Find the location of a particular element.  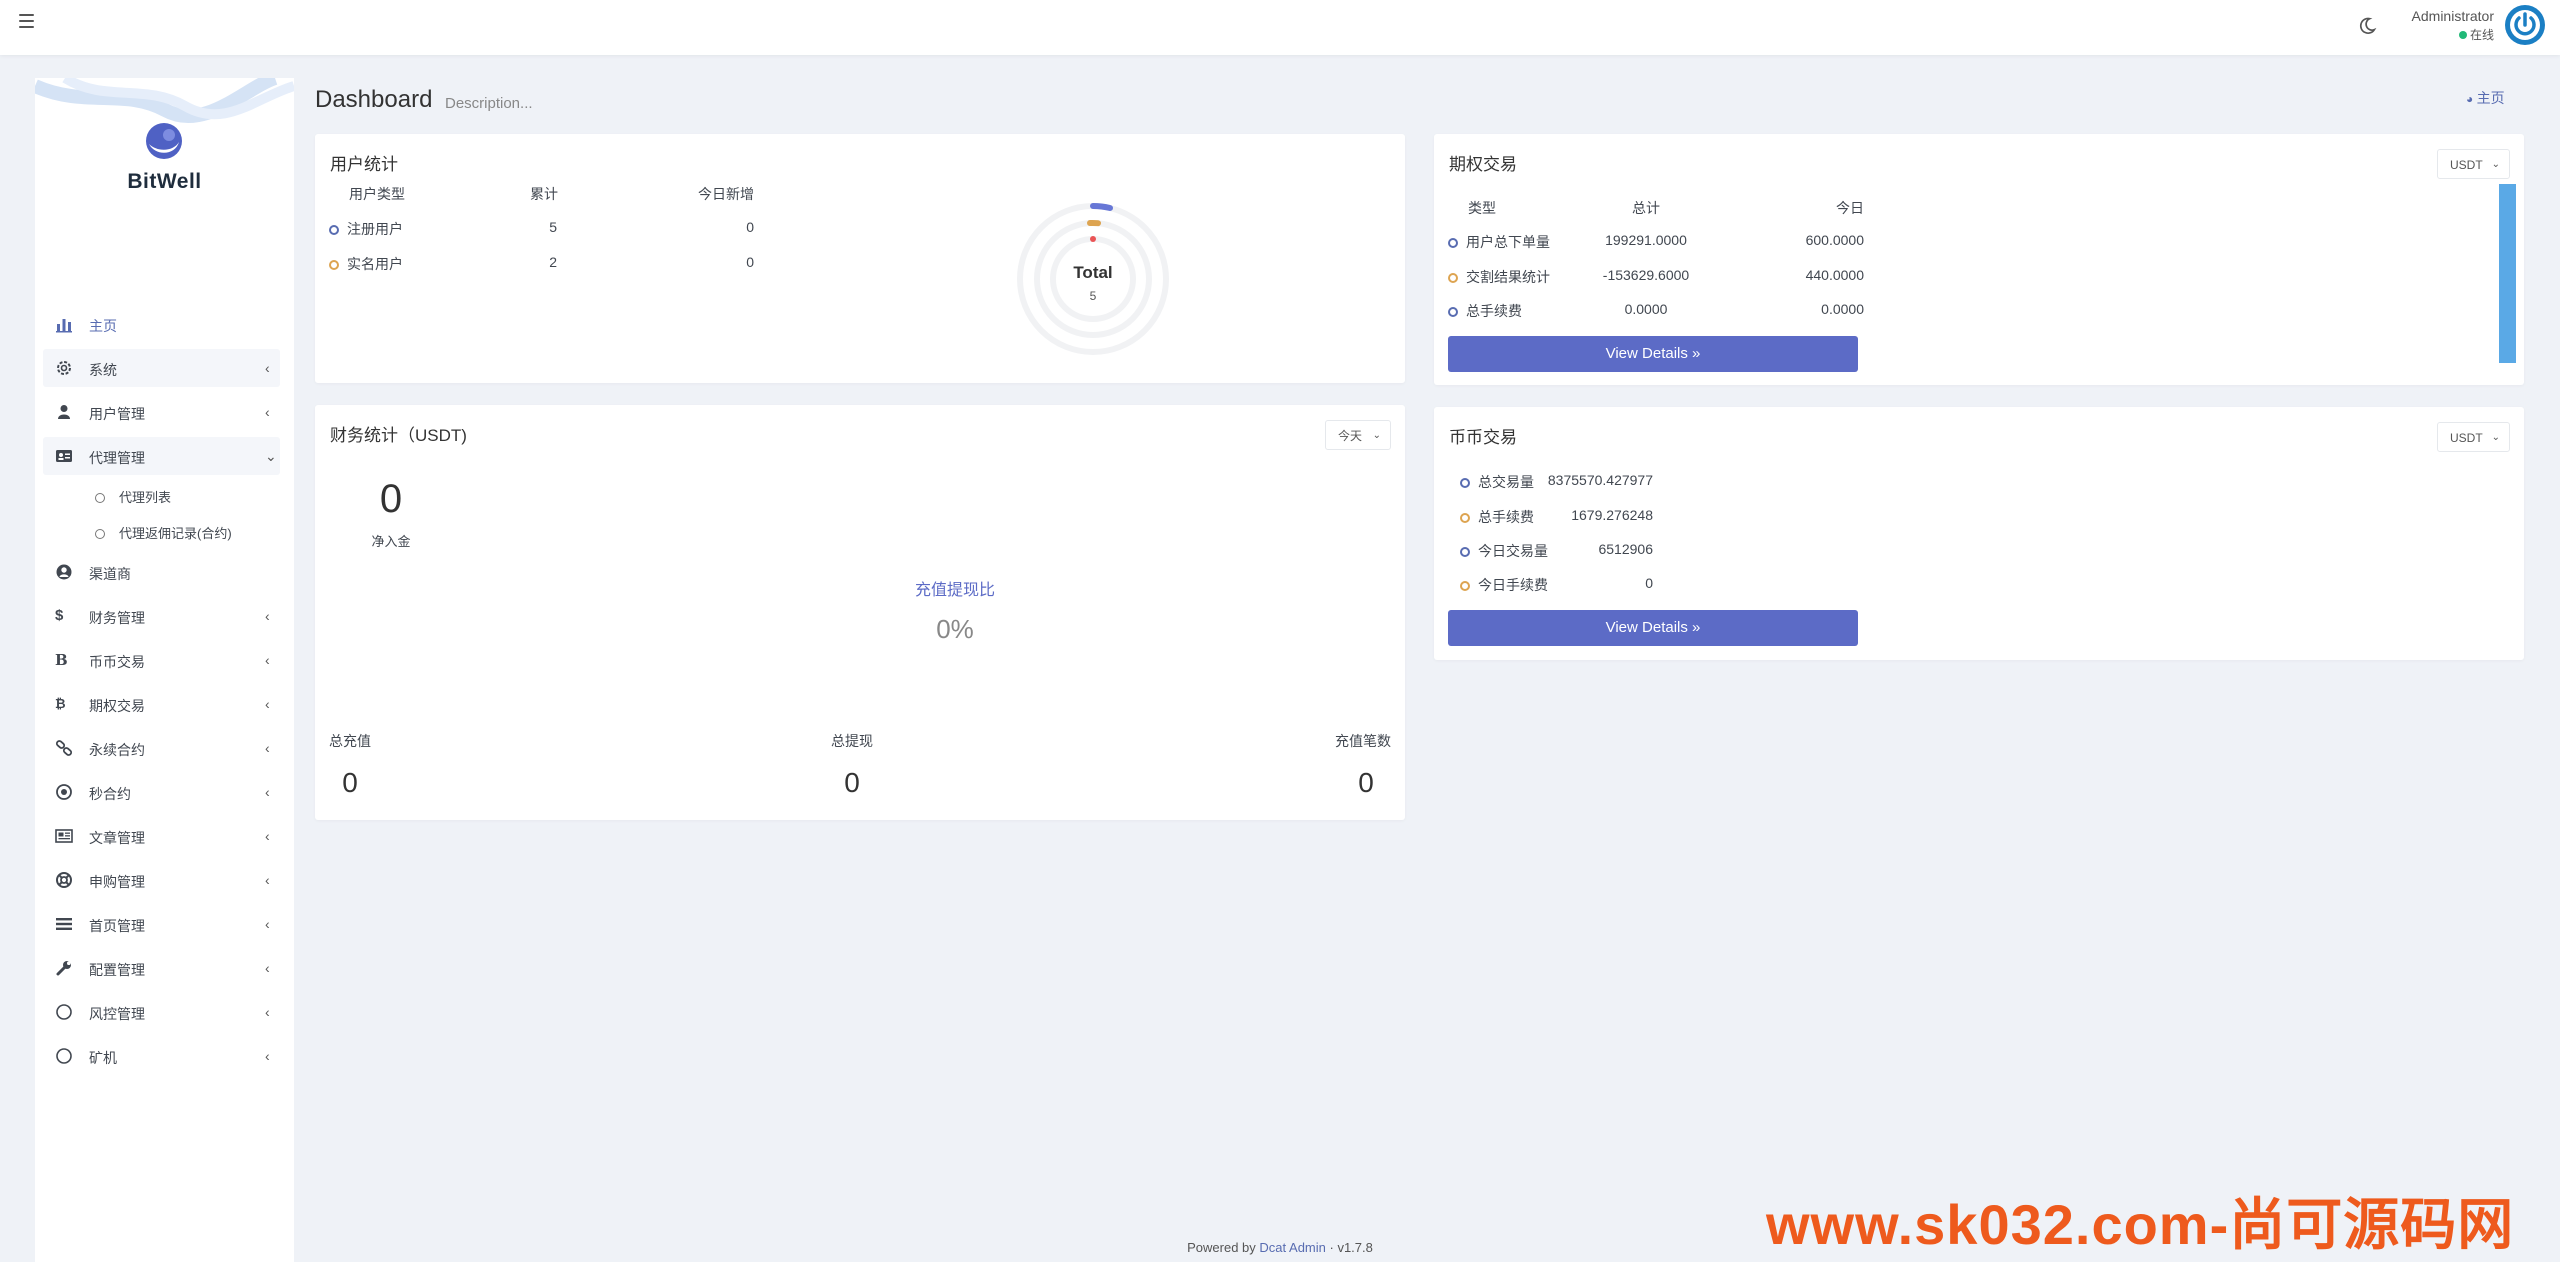

date-range-value: 今天 is located at coordinates (1350, 436).